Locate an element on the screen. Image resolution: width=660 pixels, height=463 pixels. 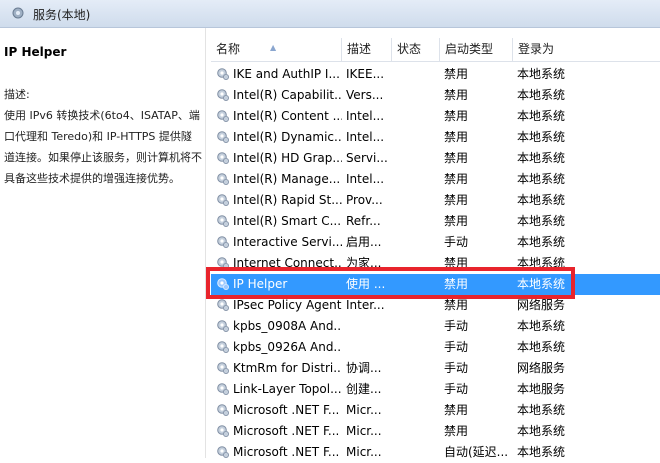
table-row: Microsoft .NET F... Micr... 自动(延迟... 本地系统 is located at coordinates (435, 452).